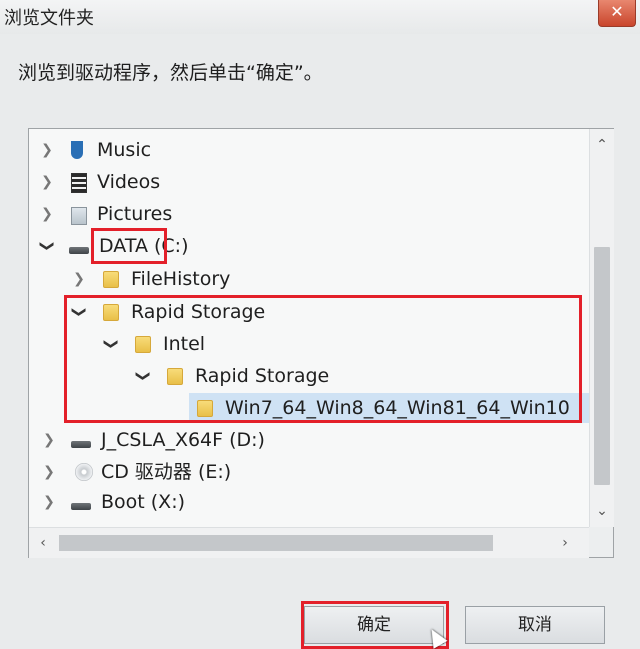 The height and width of the screenshot is (649, 640). Describe the element at coordinates (181, 279) in the screenshot. I see `tree-item-label: FileHistory` at that location.